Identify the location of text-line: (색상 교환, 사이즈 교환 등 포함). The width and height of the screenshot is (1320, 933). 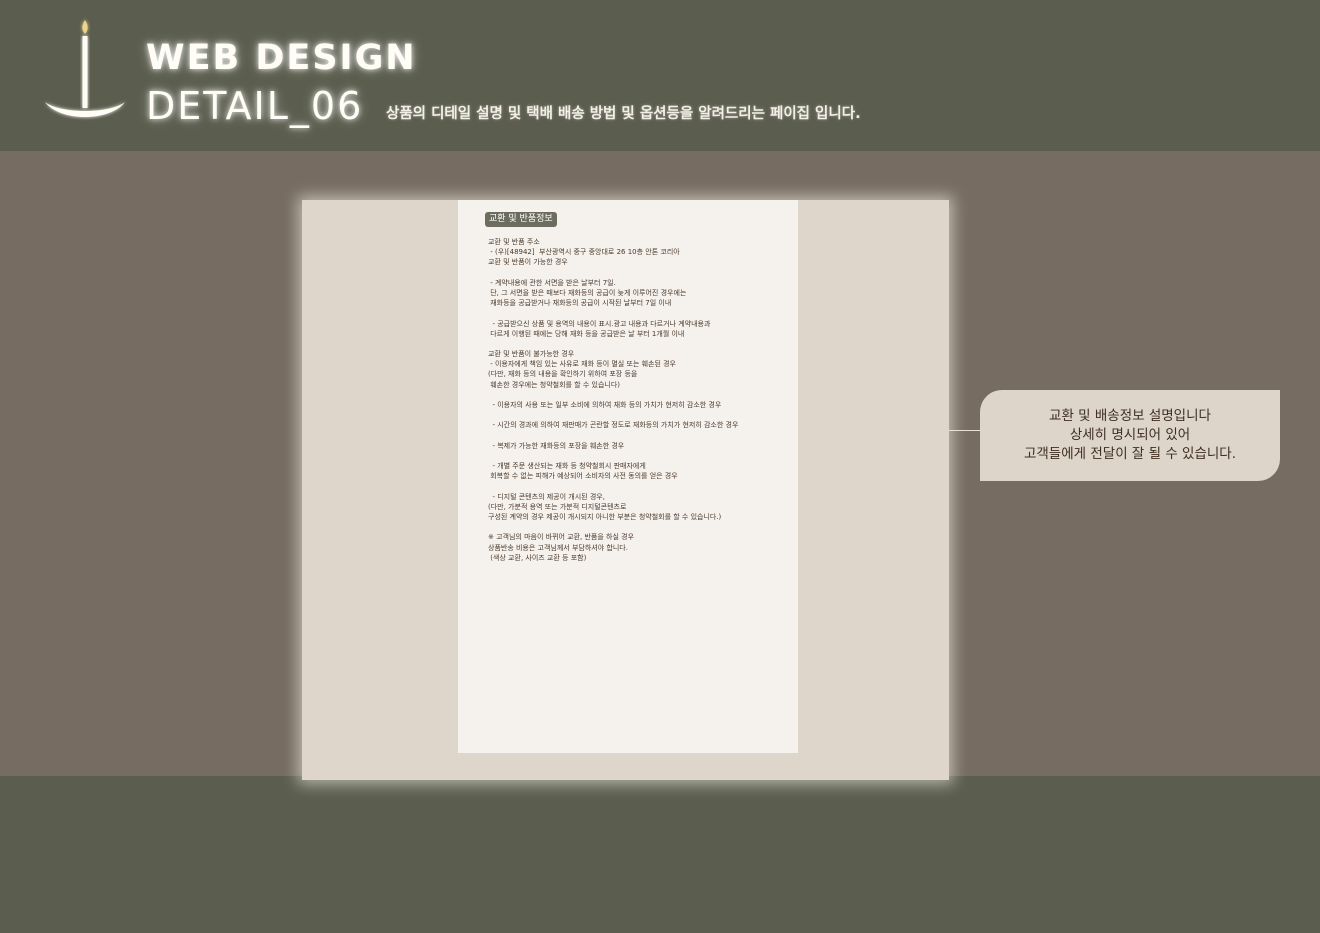
(537, 557).